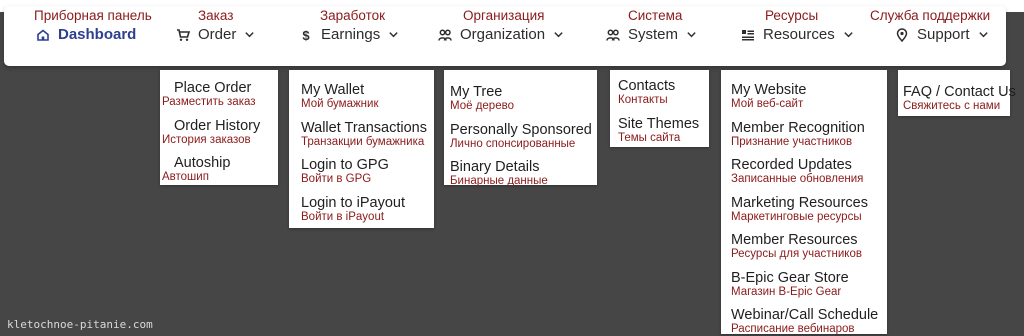 This screenshot has height=336, width=1024. I want to click on menu-item-label: My Tree, so click(476, 92).